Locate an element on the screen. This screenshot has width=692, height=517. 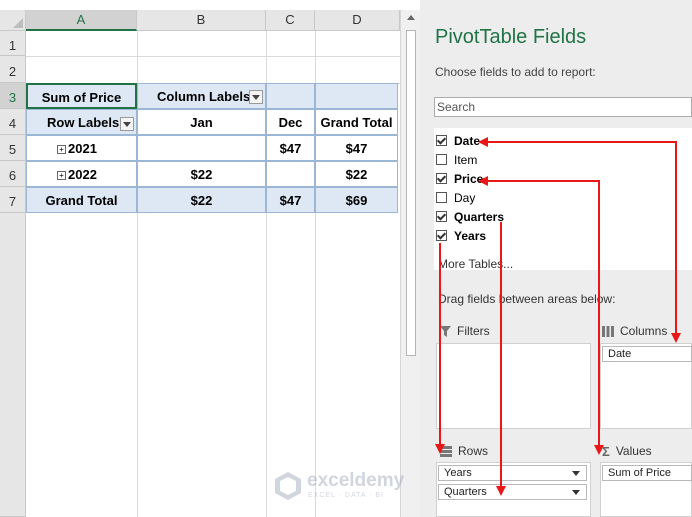
pivot-row-2021: +2021 is located at coordinates (81, 148).